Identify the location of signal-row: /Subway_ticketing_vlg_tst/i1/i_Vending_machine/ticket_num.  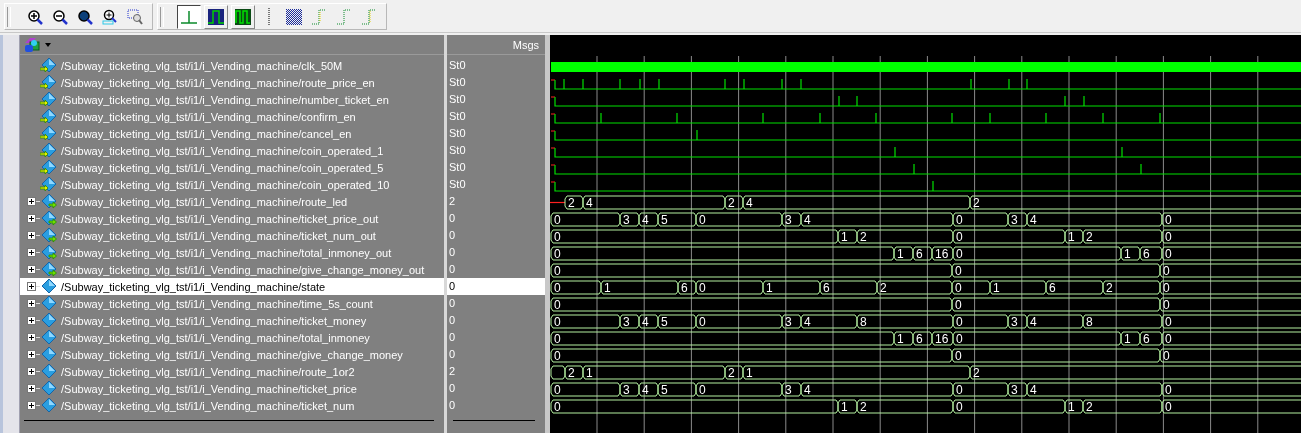
(232, 405).